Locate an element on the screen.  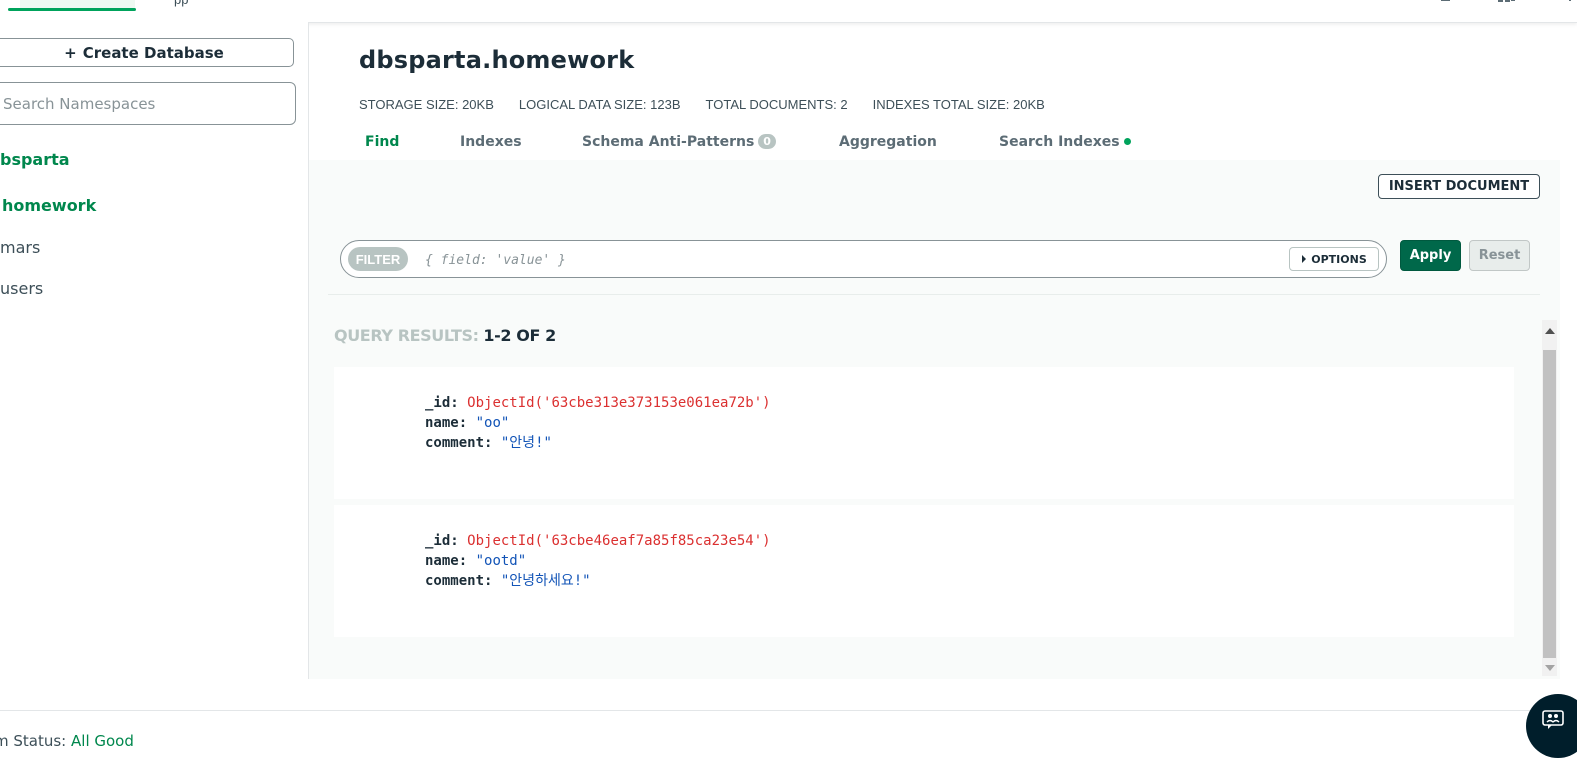
plus-icon: + is located at coordinates (70, 52).